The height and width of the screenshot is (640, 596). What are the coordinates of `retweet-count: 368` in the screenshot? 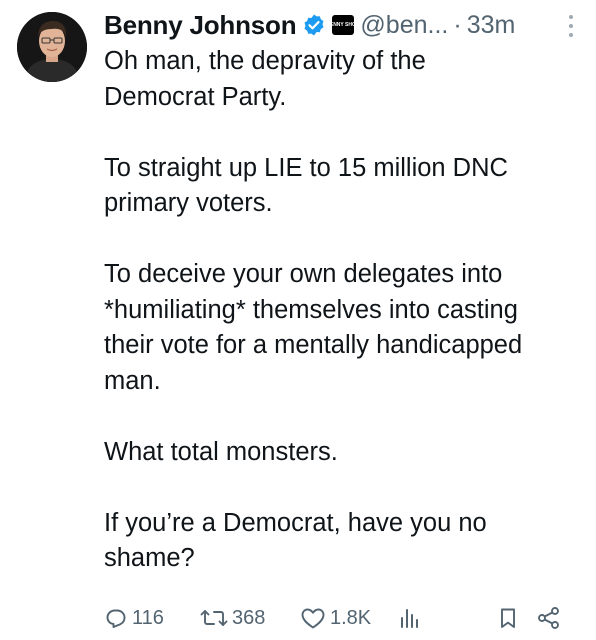 It's located at (249, 617).